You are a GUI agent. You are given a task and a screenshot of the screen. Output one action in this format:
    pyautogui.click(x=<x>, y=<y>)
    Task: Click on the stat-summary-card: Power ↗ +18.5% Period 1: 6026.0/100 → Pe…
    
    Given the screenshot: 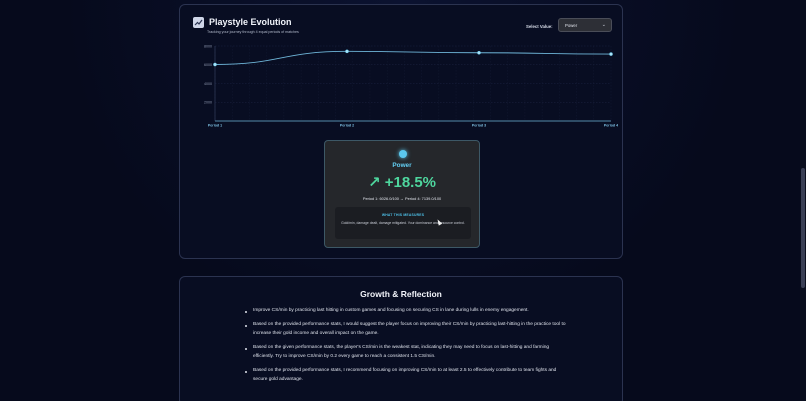 What is the action you would take?
    pyautogui.click(x=402, y=194)
    